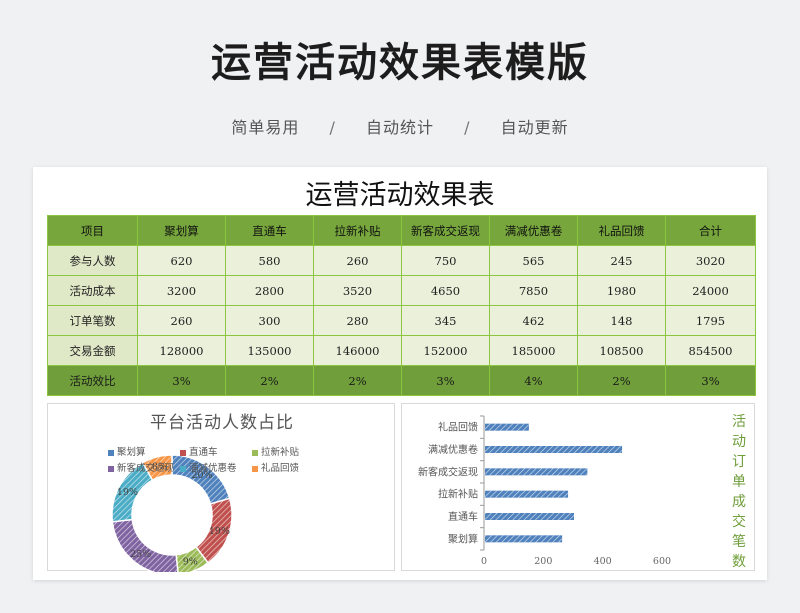 This screenshot has width=800, height=613. Describe the element at coordinates (400, 63) in the screenshot. I see `page-title: 运营活动效果表模版` at that location.